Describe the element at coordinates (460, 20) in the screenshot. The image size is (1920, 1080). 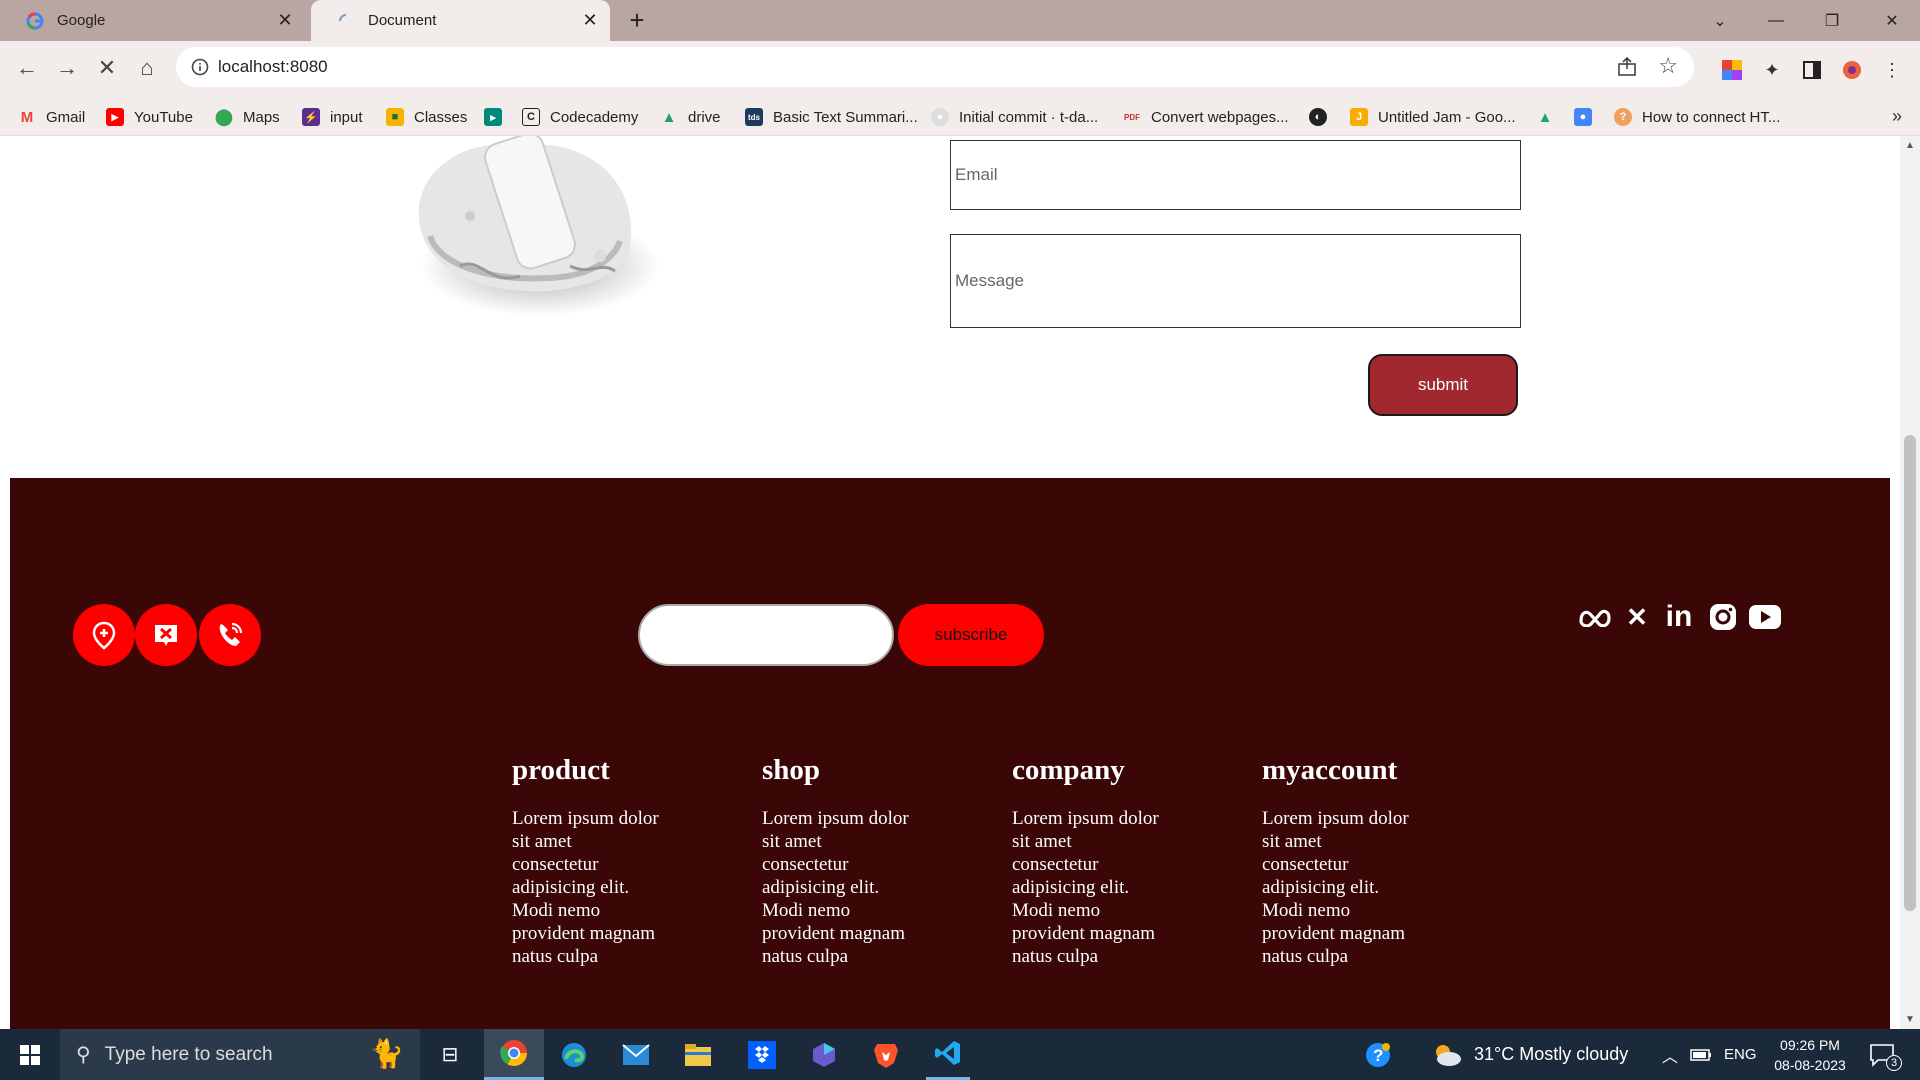
I see `tab-document: Document ✕` at that location.